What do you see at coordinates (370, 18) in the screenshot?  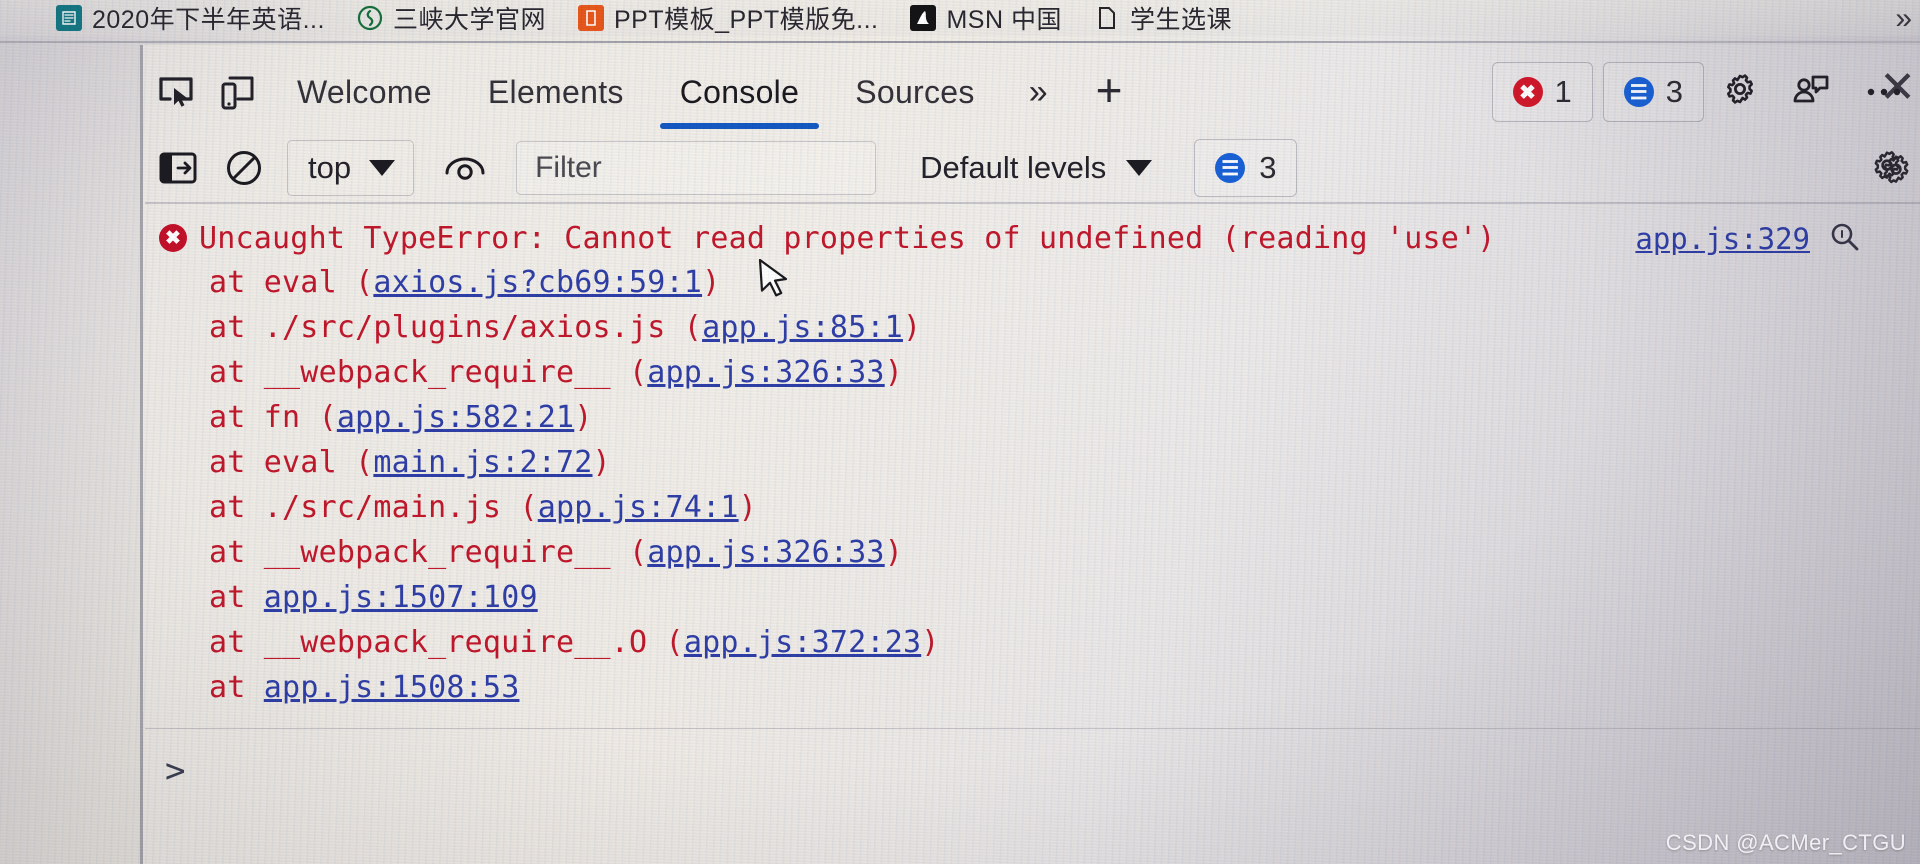 I see `university-icon` at bounding box center [370, 18].